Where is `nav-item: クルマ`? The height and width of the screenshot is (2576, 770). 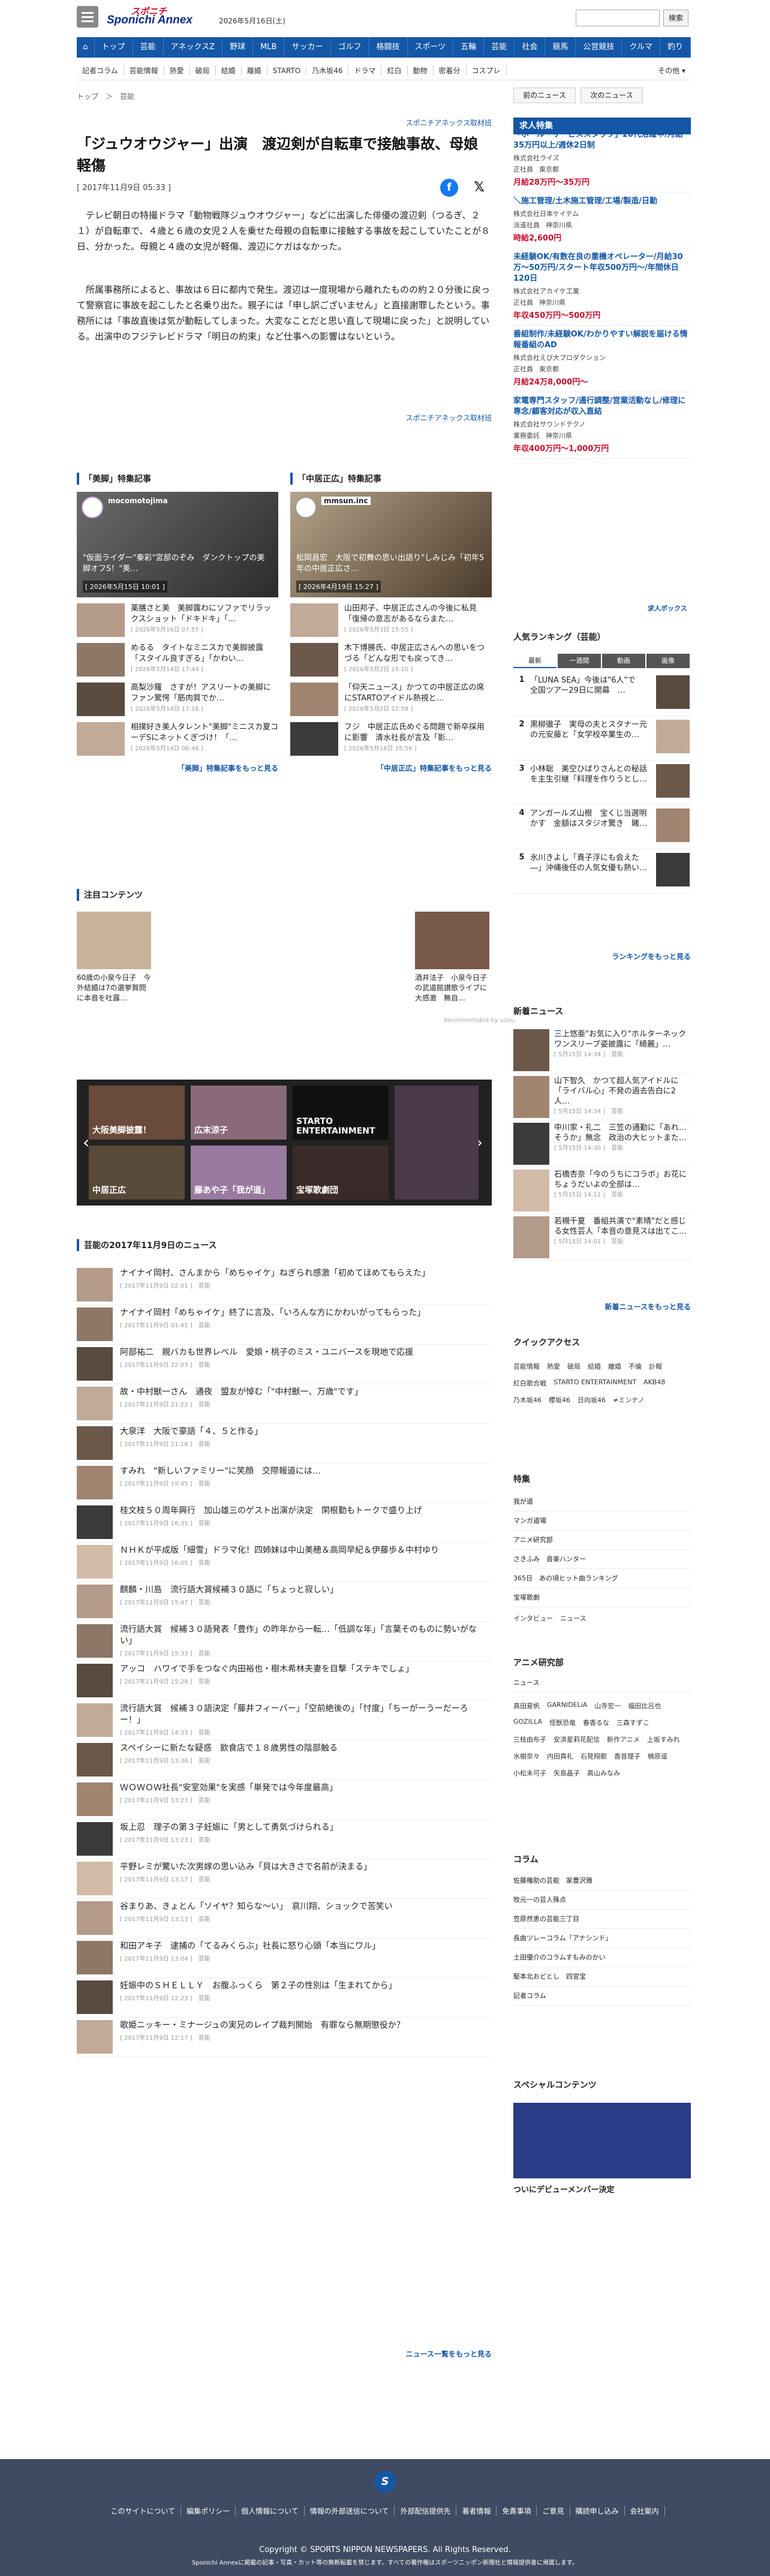
nav-item: クルマ is located at coordinates (641, 47).